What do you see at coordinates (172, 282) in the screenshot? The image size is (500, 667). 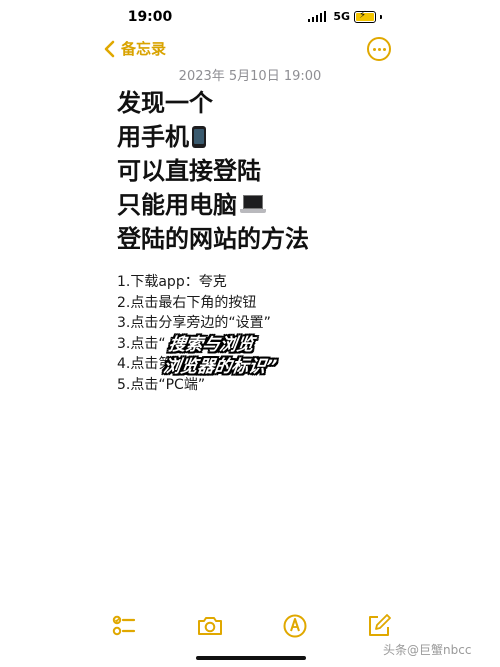 I see `list-item: 1.下载app：夸克` at bounding box center [172, 282].